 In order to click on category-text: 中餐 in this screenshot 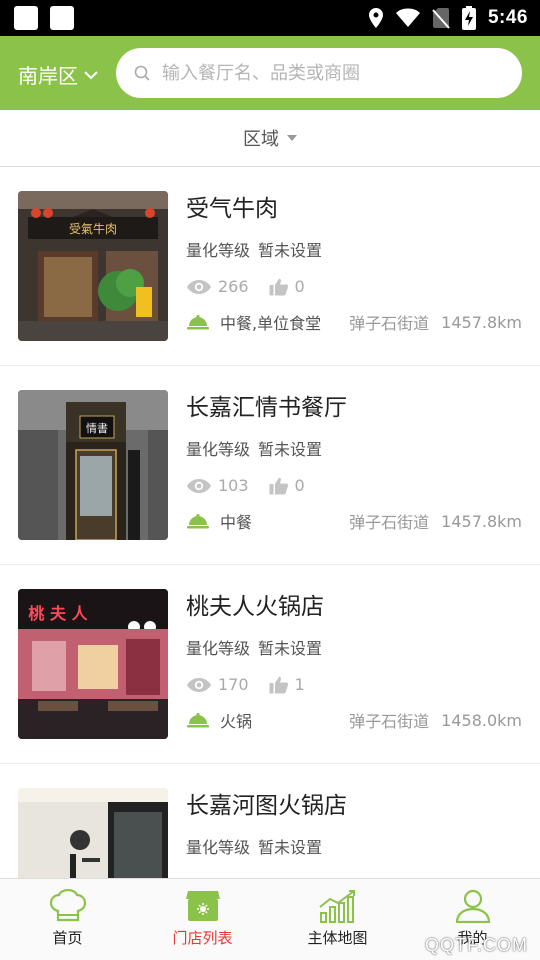, I will do `click(236, 522)`.